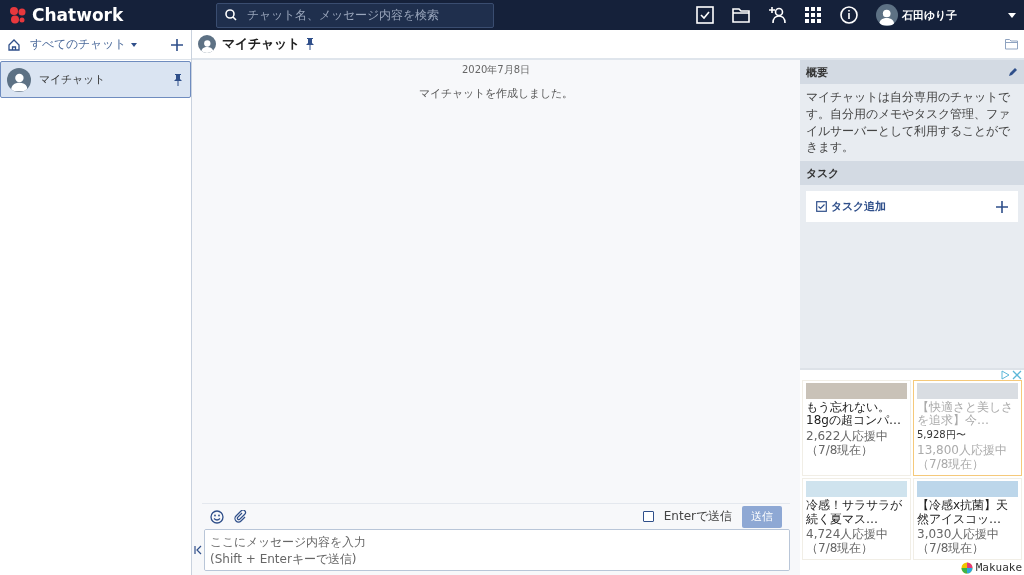 The width and height of the screenshot is (1024, 575). What do you see at coordinates (648, 516) in the screenshot?
I see `checkbox` at bounding box center [648, 516].